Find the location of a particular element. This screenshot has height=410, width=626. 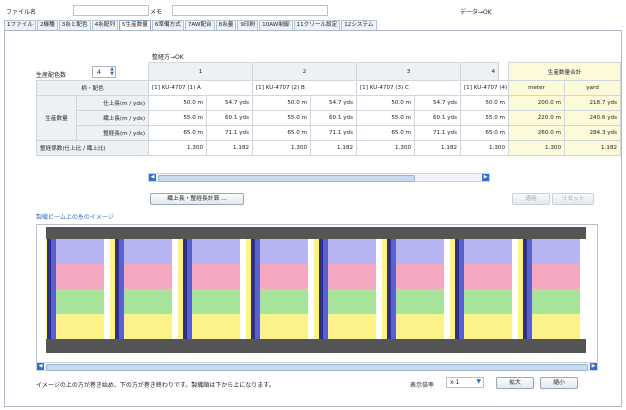

sum-cell: 240.6 yds is located at coordinates (592, 118).